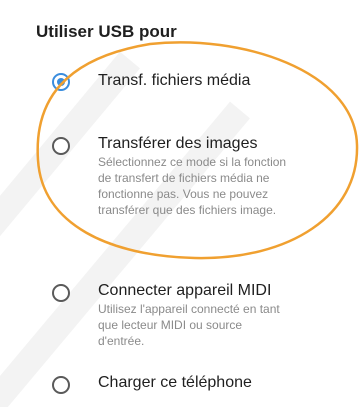  I want to click on option-label: Charger ce téléphone, so click(175, 382).